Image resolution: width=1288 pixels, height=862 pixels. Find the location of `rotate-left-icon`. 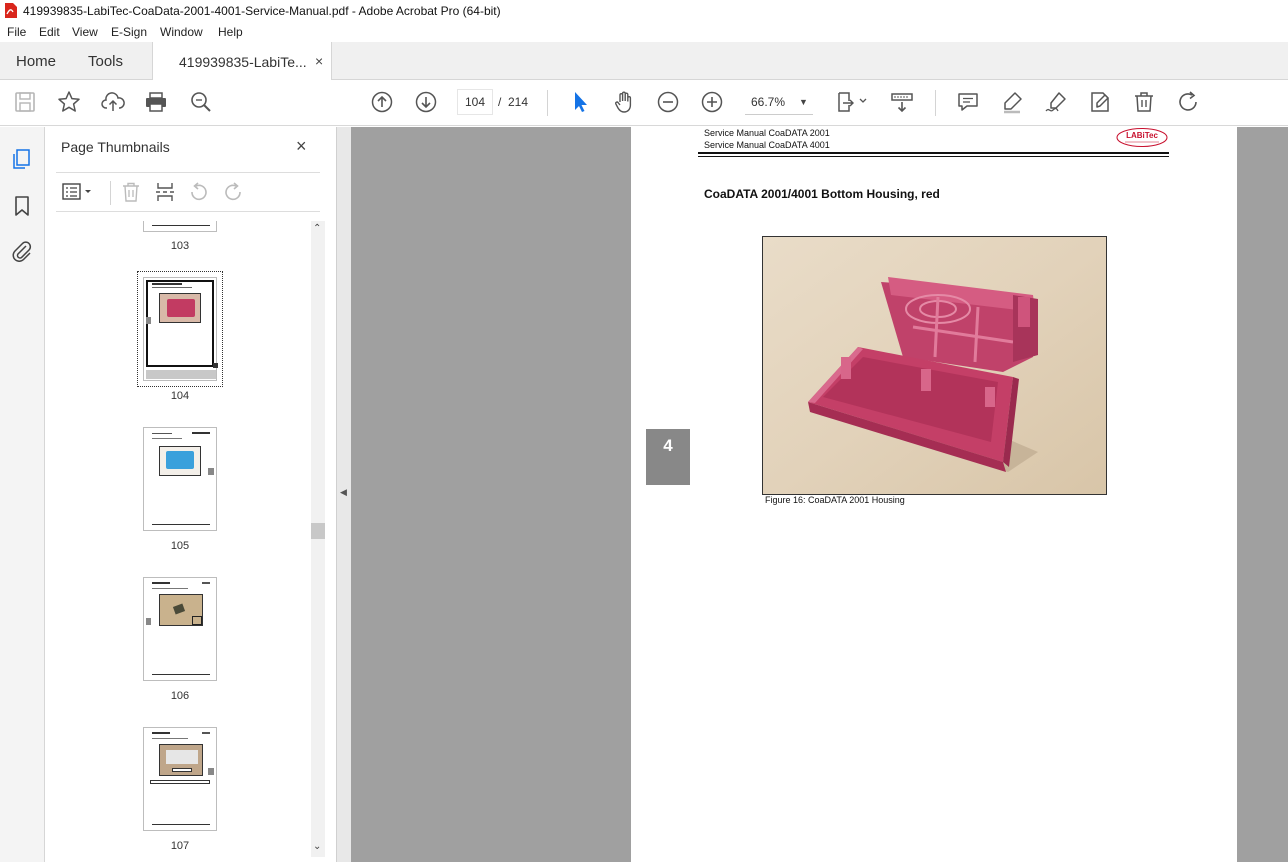

rotate-left-icon is located at coordinates (199, 192).